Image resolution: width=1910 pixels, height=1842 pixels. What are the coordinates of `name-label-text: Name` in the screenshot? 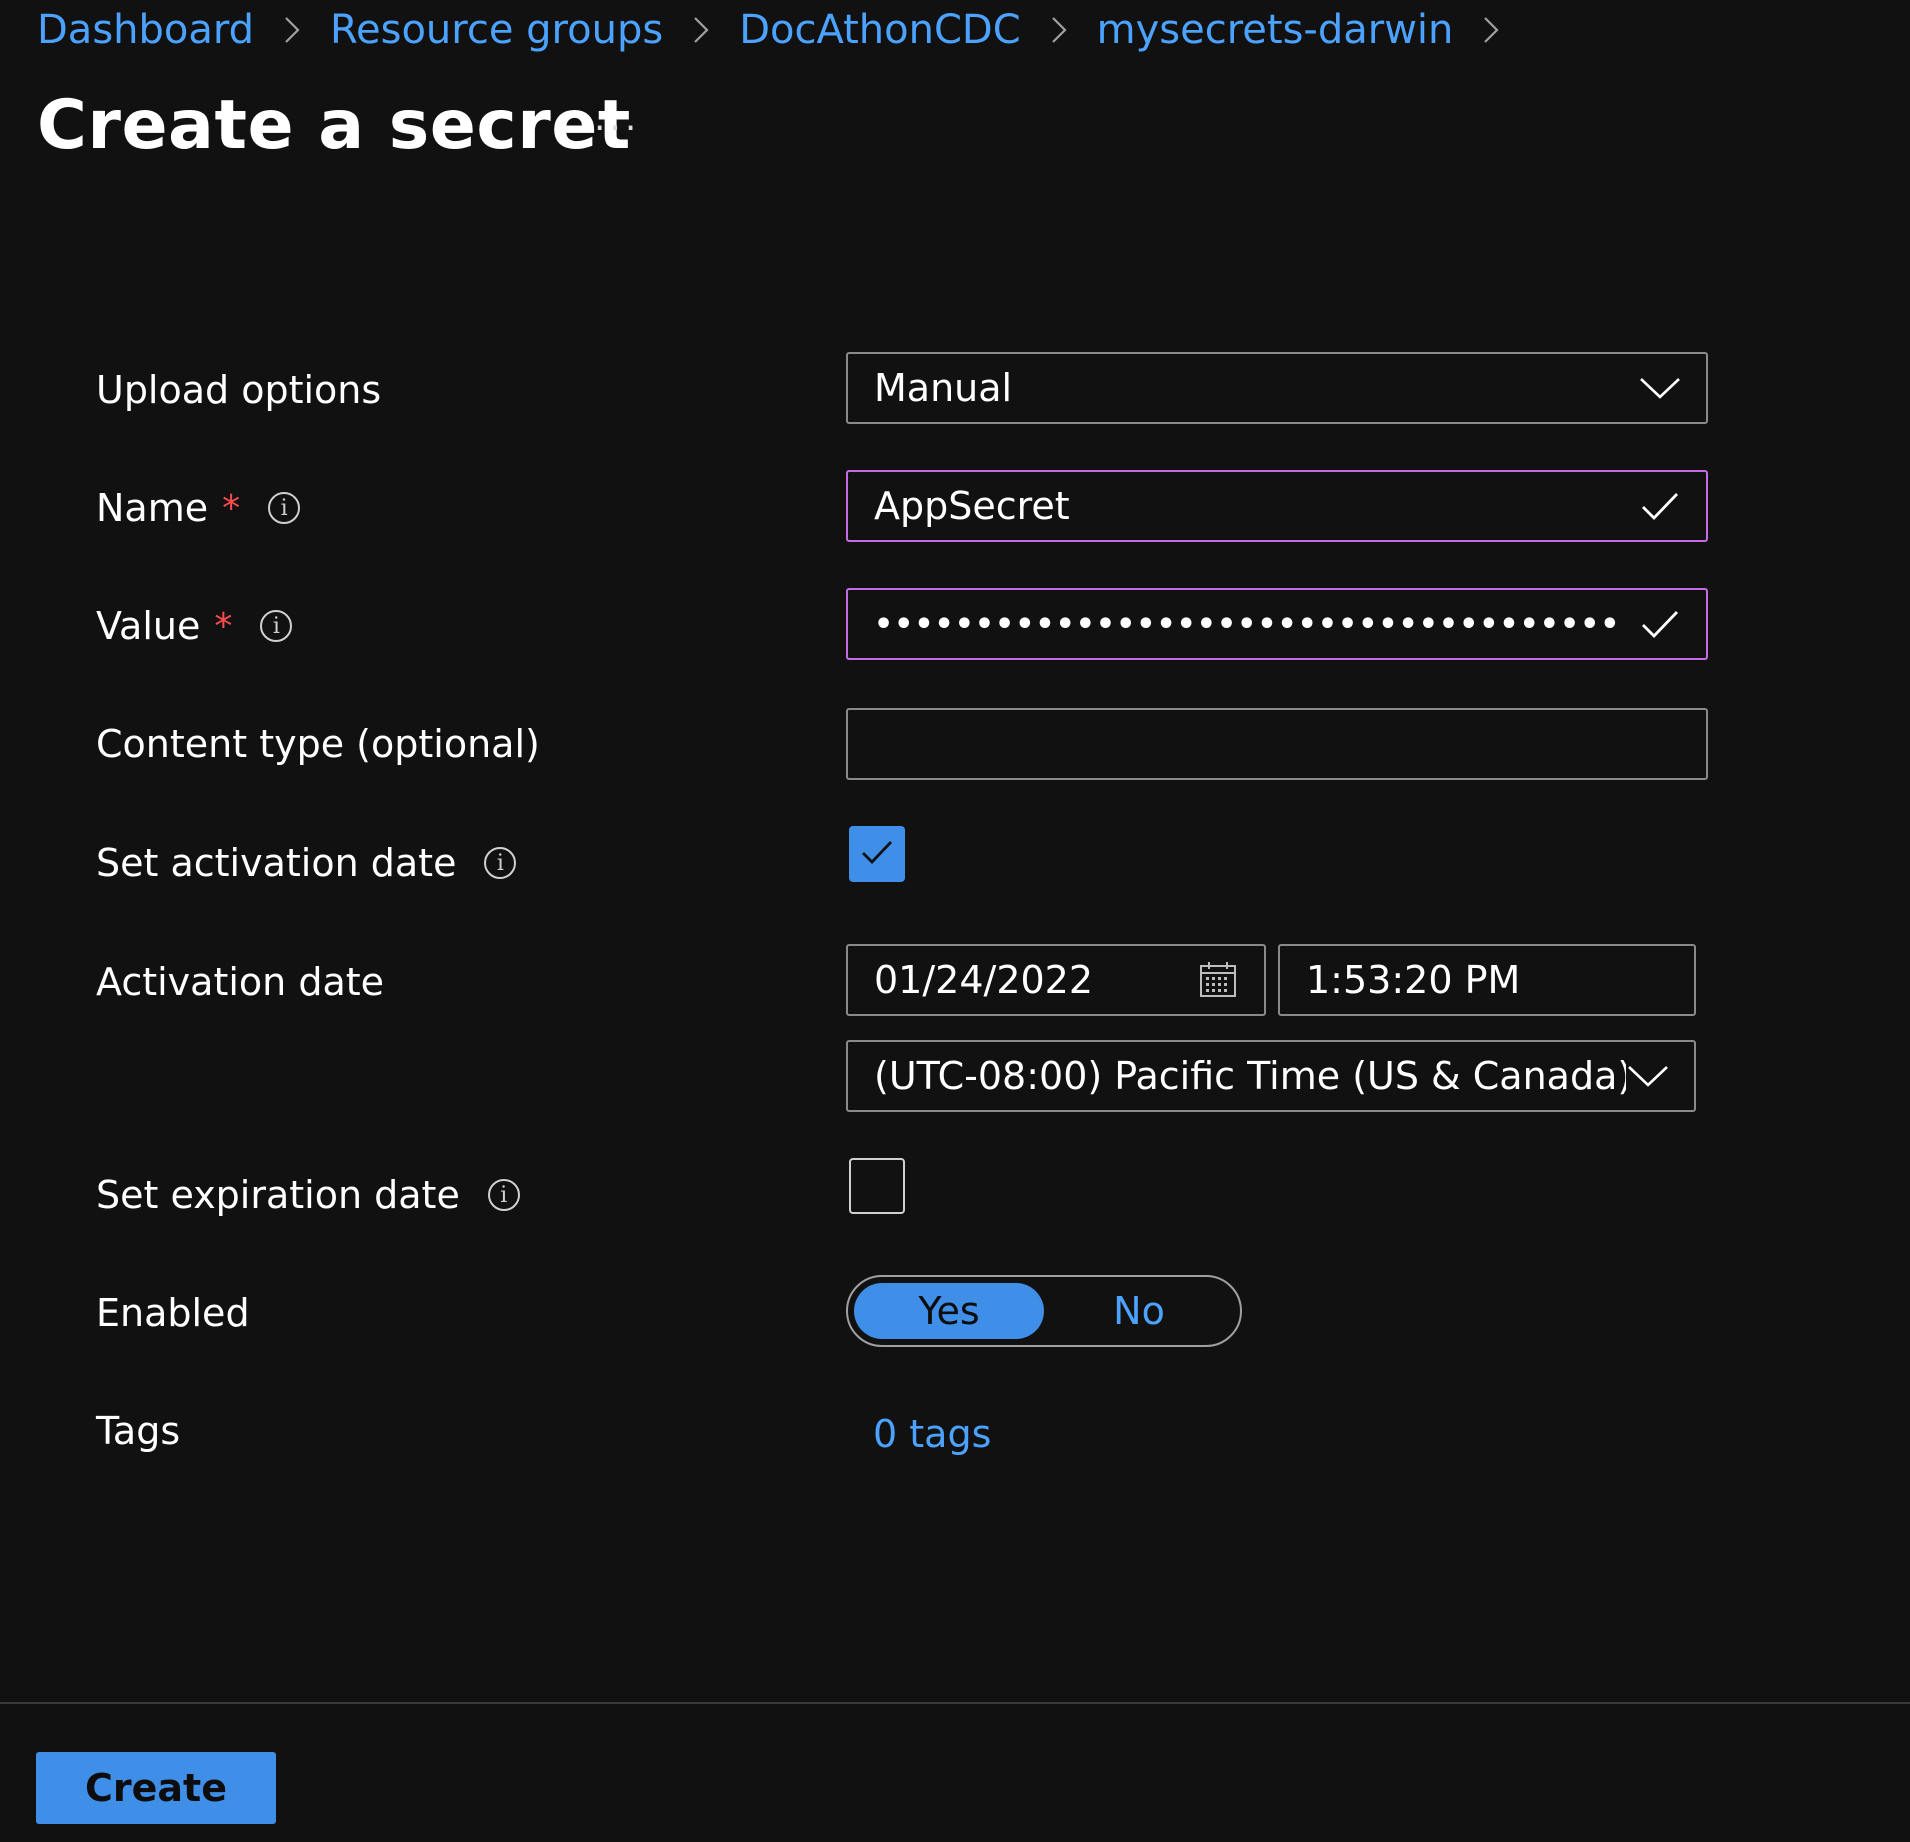 It's located at (152, 508).